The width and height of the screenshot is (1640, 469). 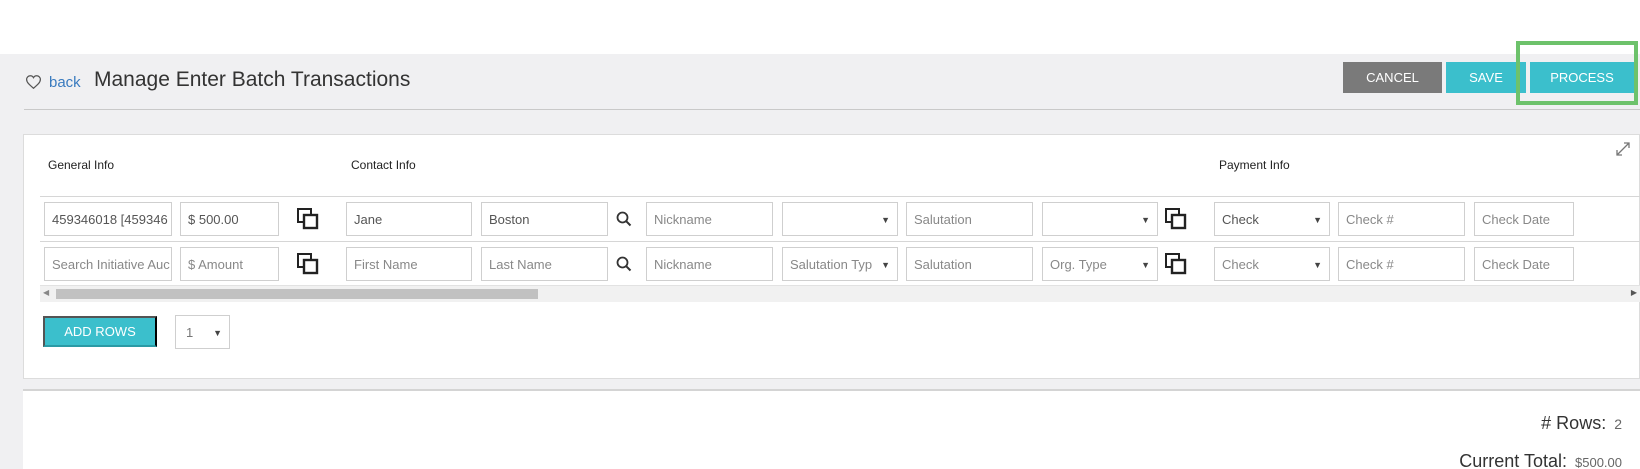 What do you see at coordinates (840, 196) in the screenshot?
I see `table-top-border` at bounding box center [840, 196].